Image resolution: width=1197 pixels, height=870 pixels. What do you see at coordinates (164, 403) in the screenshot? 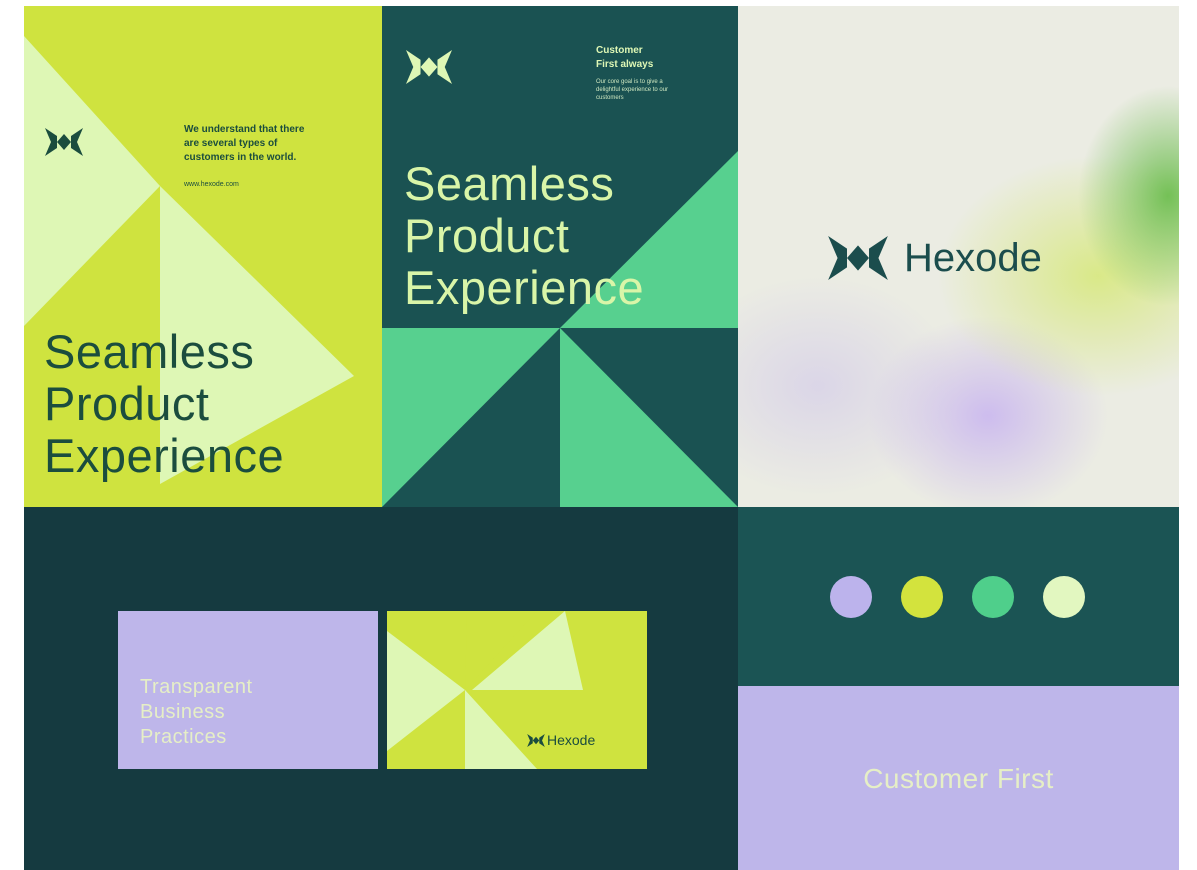
I see `poster-left-headline: Seamless Product Experience` at bounding box center [164, 403].